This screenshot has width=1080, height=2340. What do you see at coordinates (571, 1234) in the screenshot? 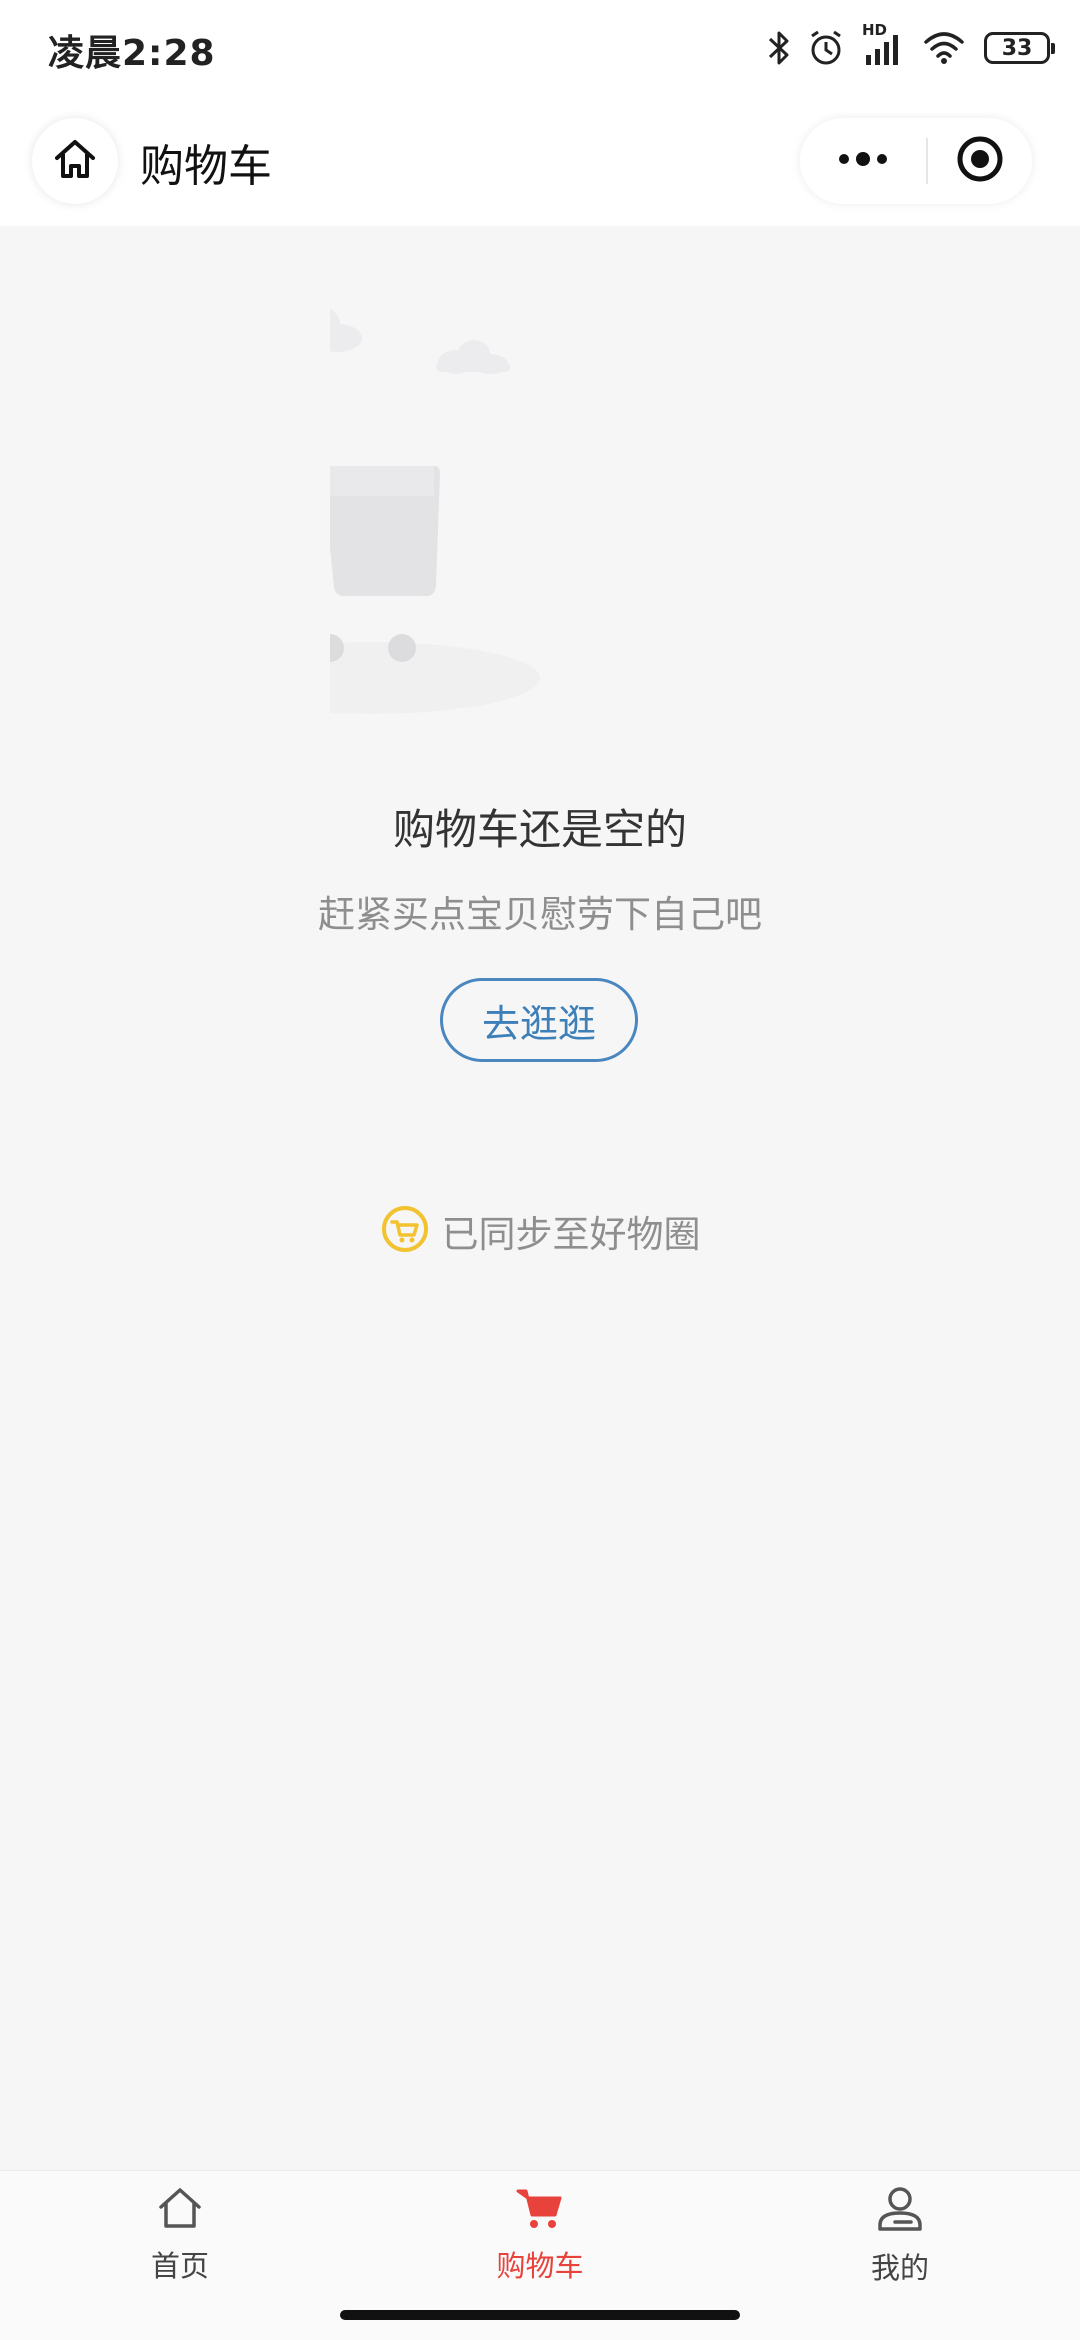
I see `sync-text: 已同步至好物圈` at bounding box center [571, 1234].